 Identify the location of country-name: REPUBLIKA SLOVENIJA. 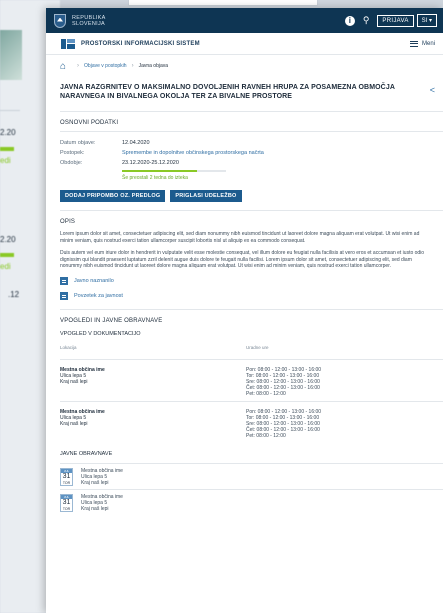
(89, 21).